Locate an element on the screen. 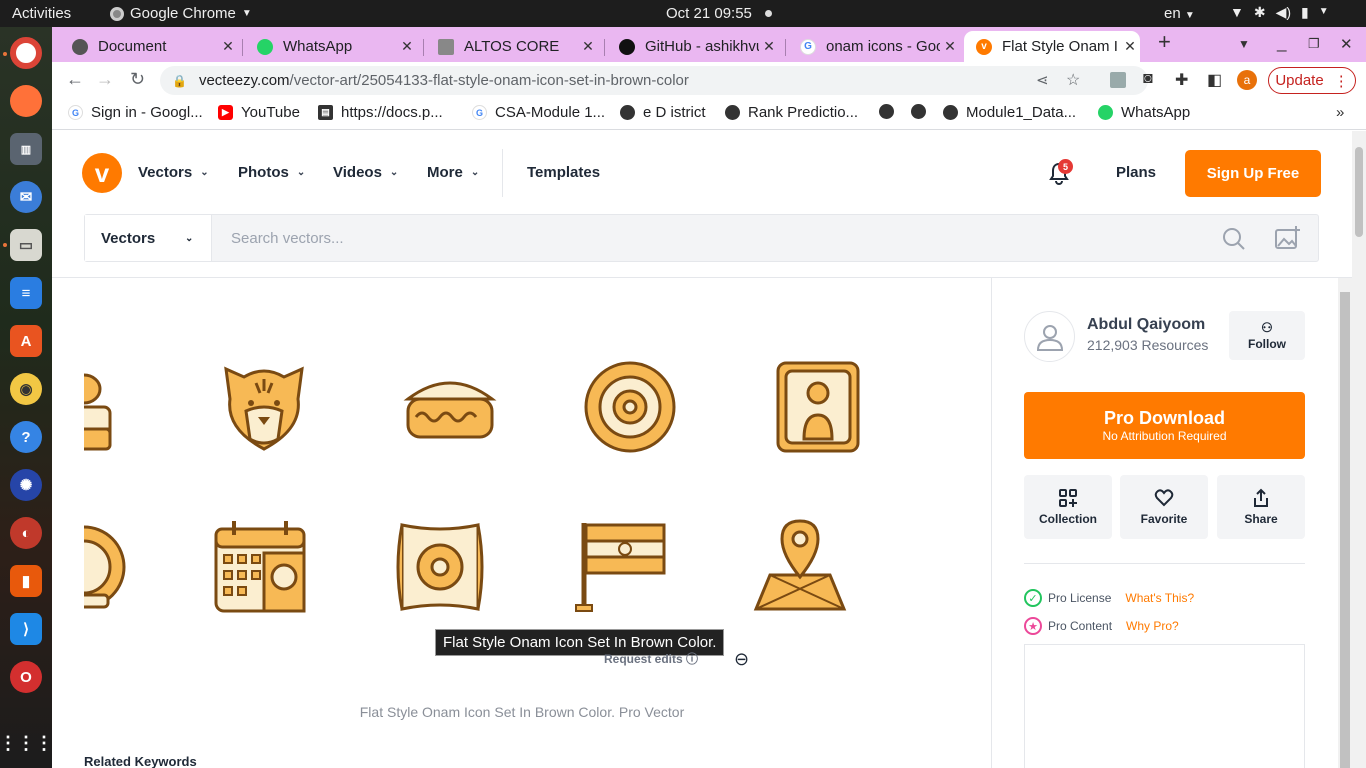 Image resolution: width=1366 pixels, height=768 pixels. search-type-select: Vectors ⌄ is located at coordinates (148, 238).